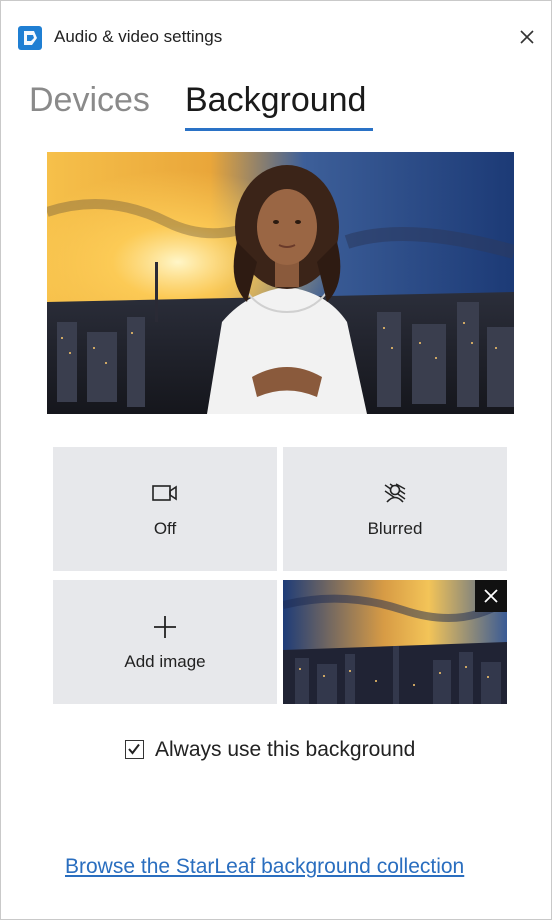  What do you see at coordinates (285, 749) in the screenshot?
I see `always-use-label: Always use this background` at bounding box center [285, 749].